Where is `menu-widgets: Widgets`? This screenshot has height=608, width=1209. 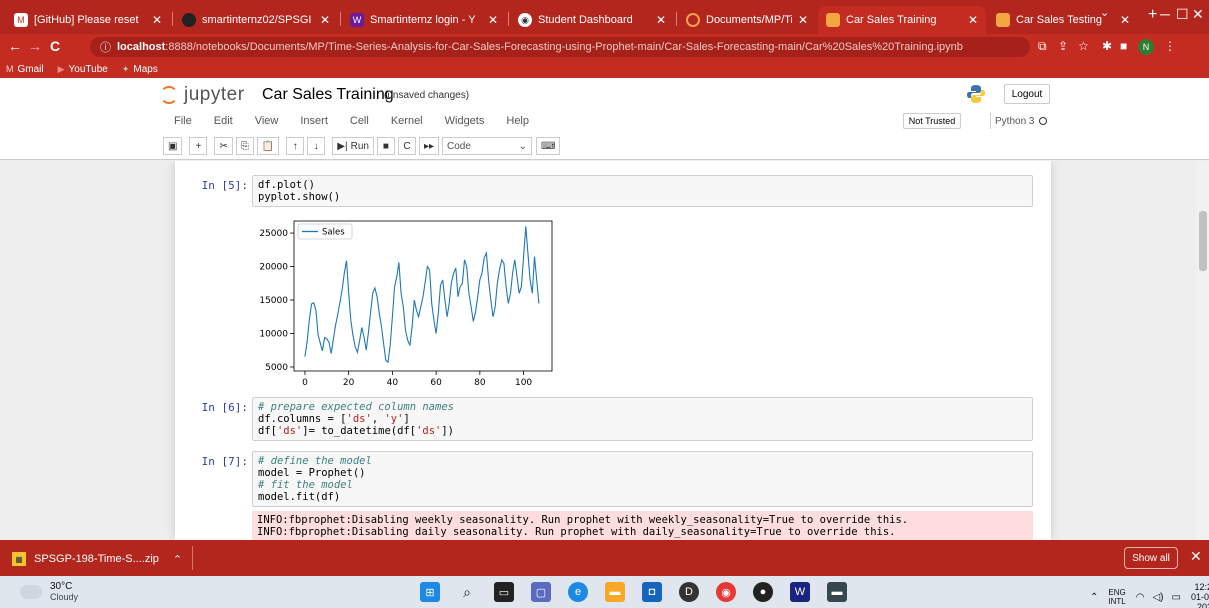
menu-widgets: Widgets is located at coordinates (465, 121).